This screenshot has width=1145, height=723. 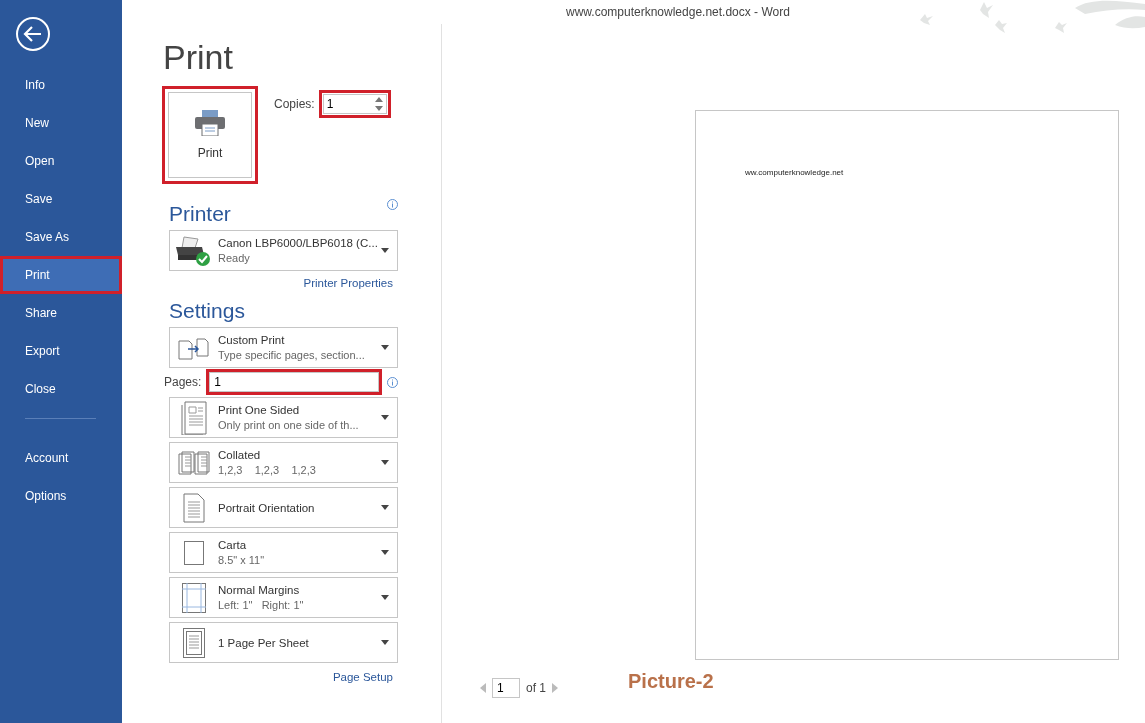 What do you see at coordinates (61, 351) in the screenshot?
I see `sidebar-item: Export` at bounding box center [61, 351].